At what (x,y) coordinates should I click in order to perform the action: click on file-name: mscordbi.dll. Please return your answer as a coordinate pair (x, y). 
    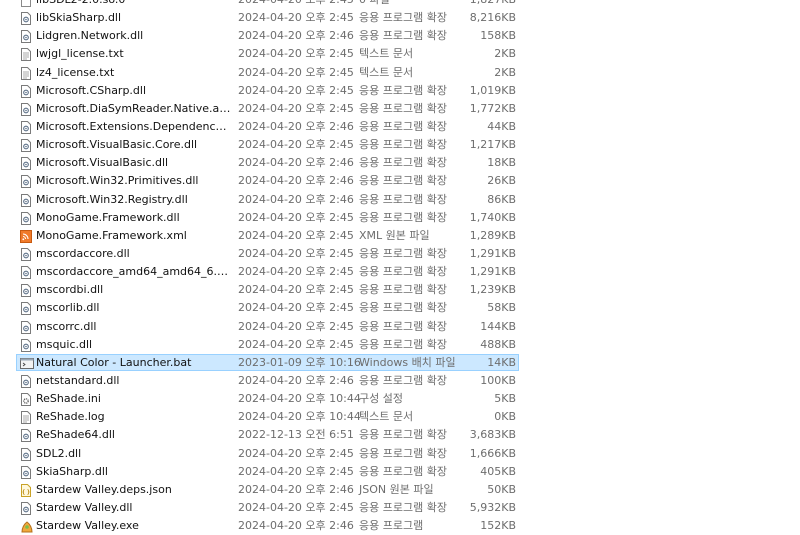
    Looking at the image, I should click on (70, 290).